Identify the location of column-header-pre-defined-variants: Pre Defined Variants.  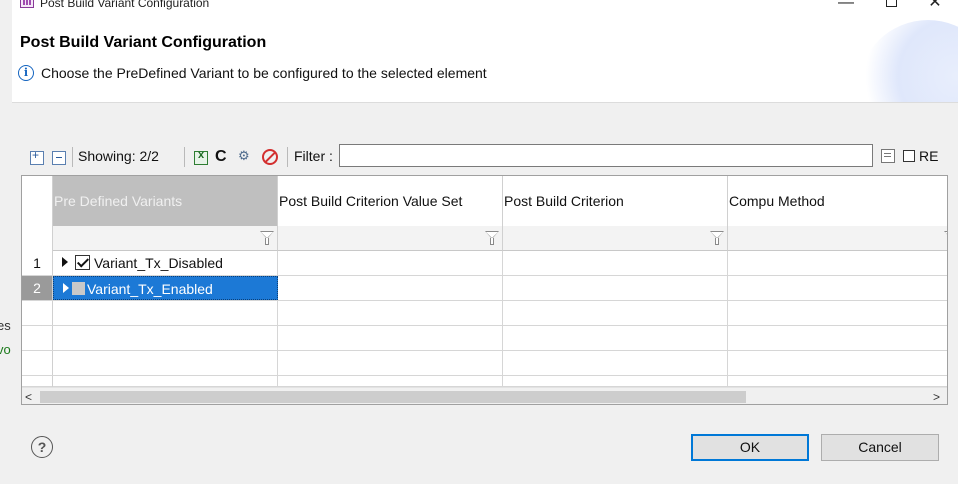
(165, 201).